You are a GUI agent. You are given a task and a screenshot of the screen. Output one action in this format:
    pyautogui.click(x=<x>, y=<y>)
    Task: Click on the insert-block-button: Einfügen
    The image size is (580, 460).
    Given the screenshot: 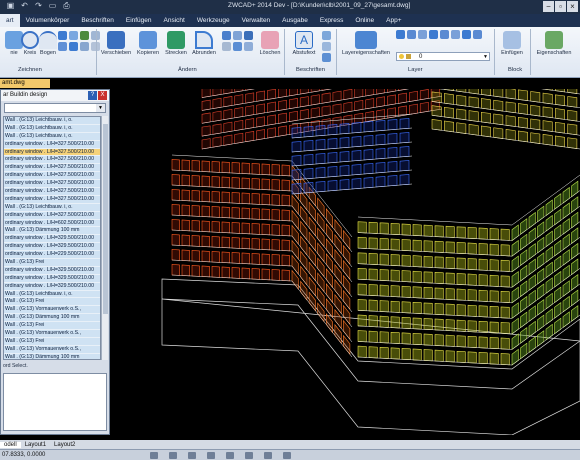 What is the action you would take?
    pyautogui.click(x=512, y=46)
    